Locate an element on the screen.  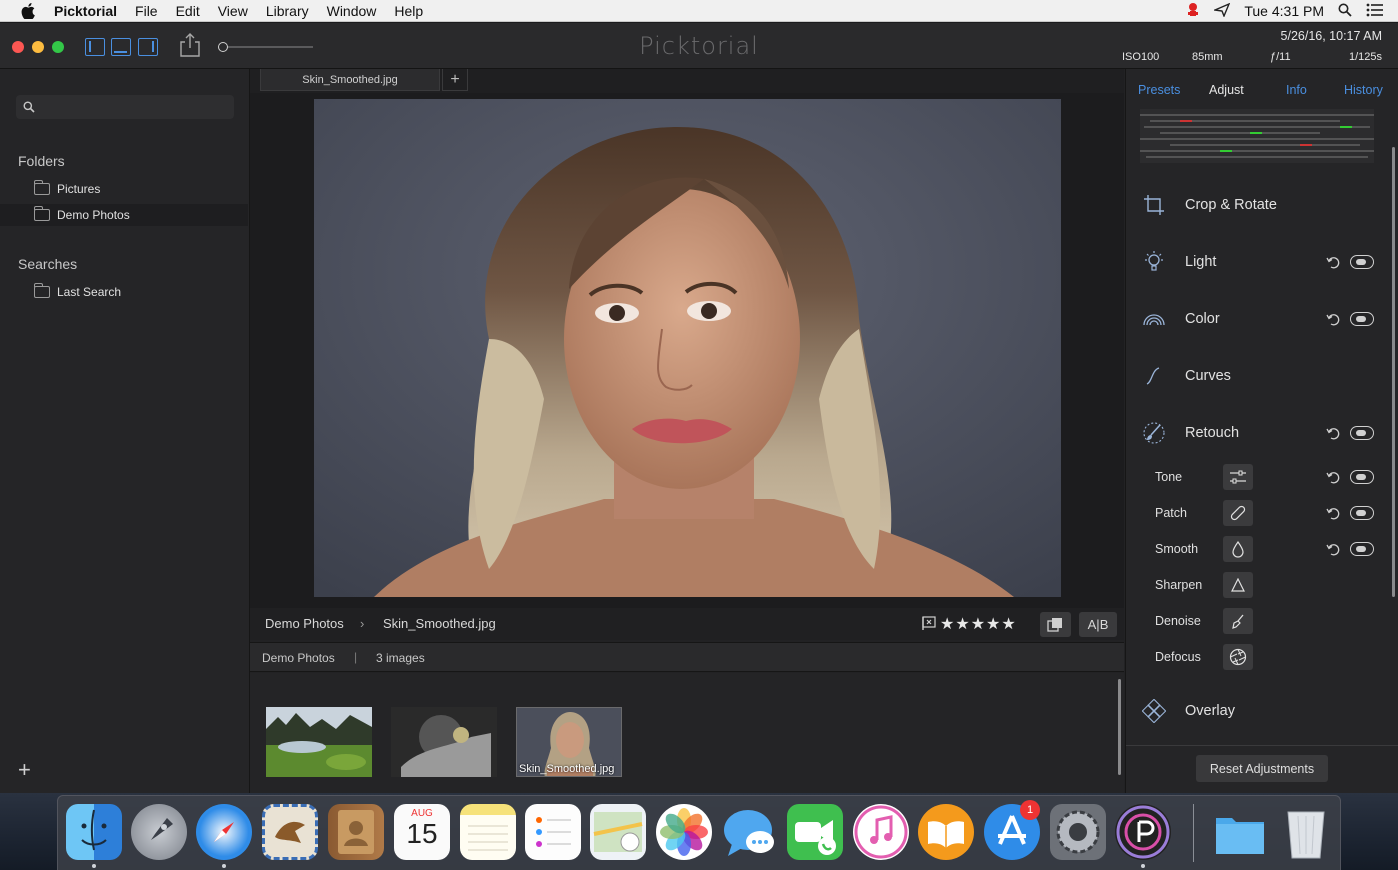
toggle-bottom-panel-button is located at coordinates (121, 47).